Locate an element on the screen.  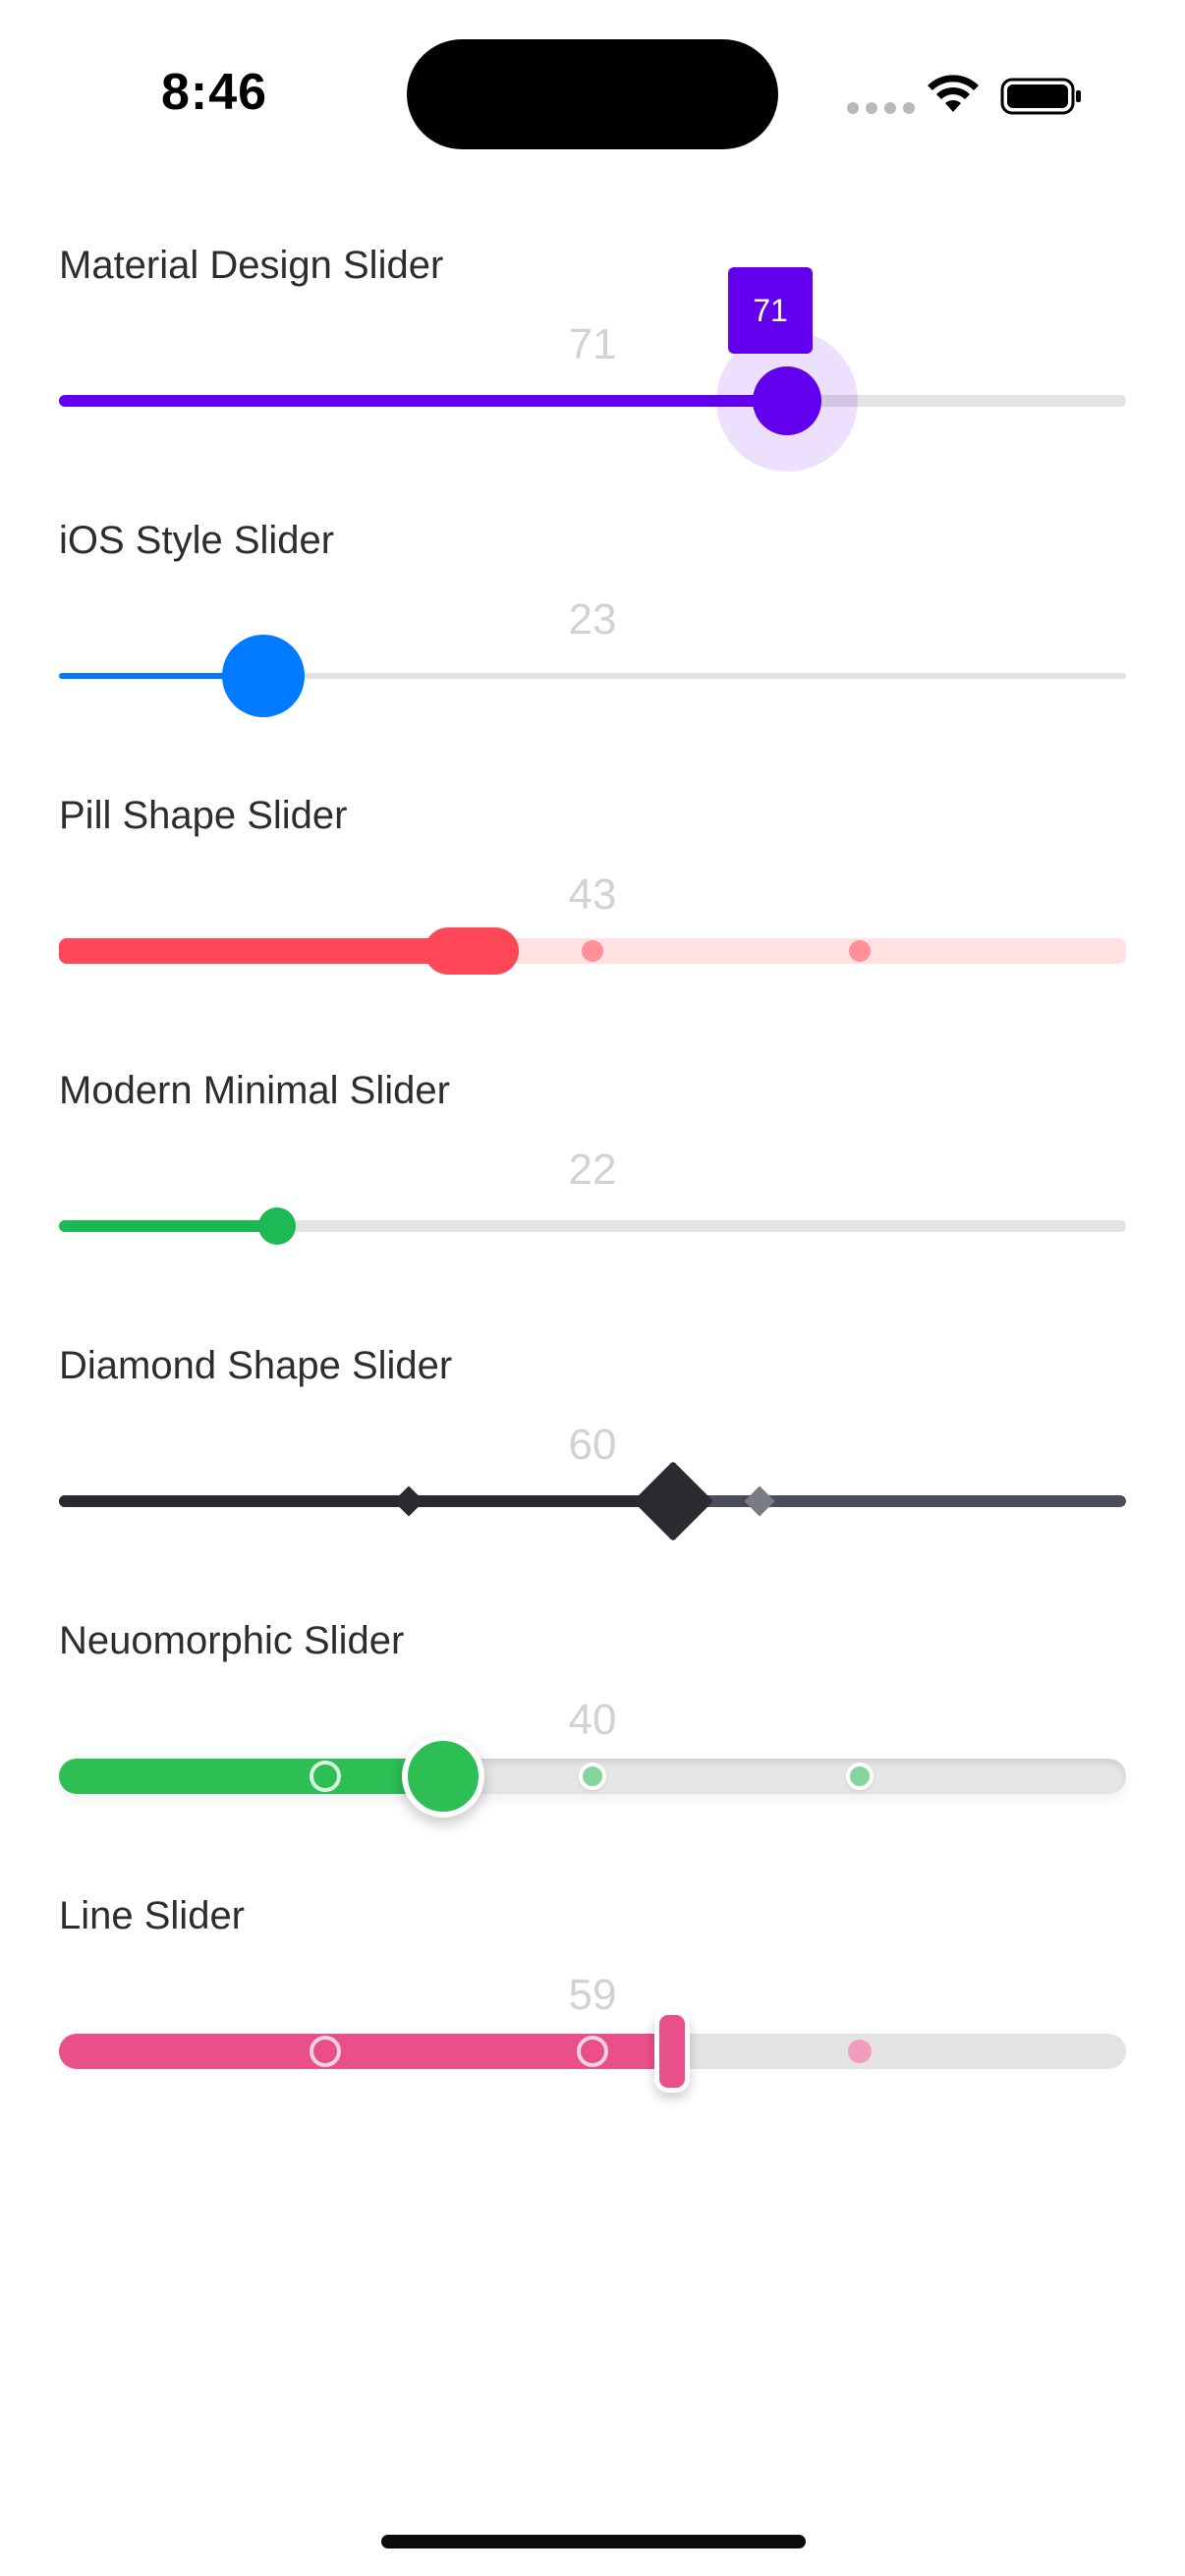
tooltip-value: 71 is located at coordinates (771, 310).